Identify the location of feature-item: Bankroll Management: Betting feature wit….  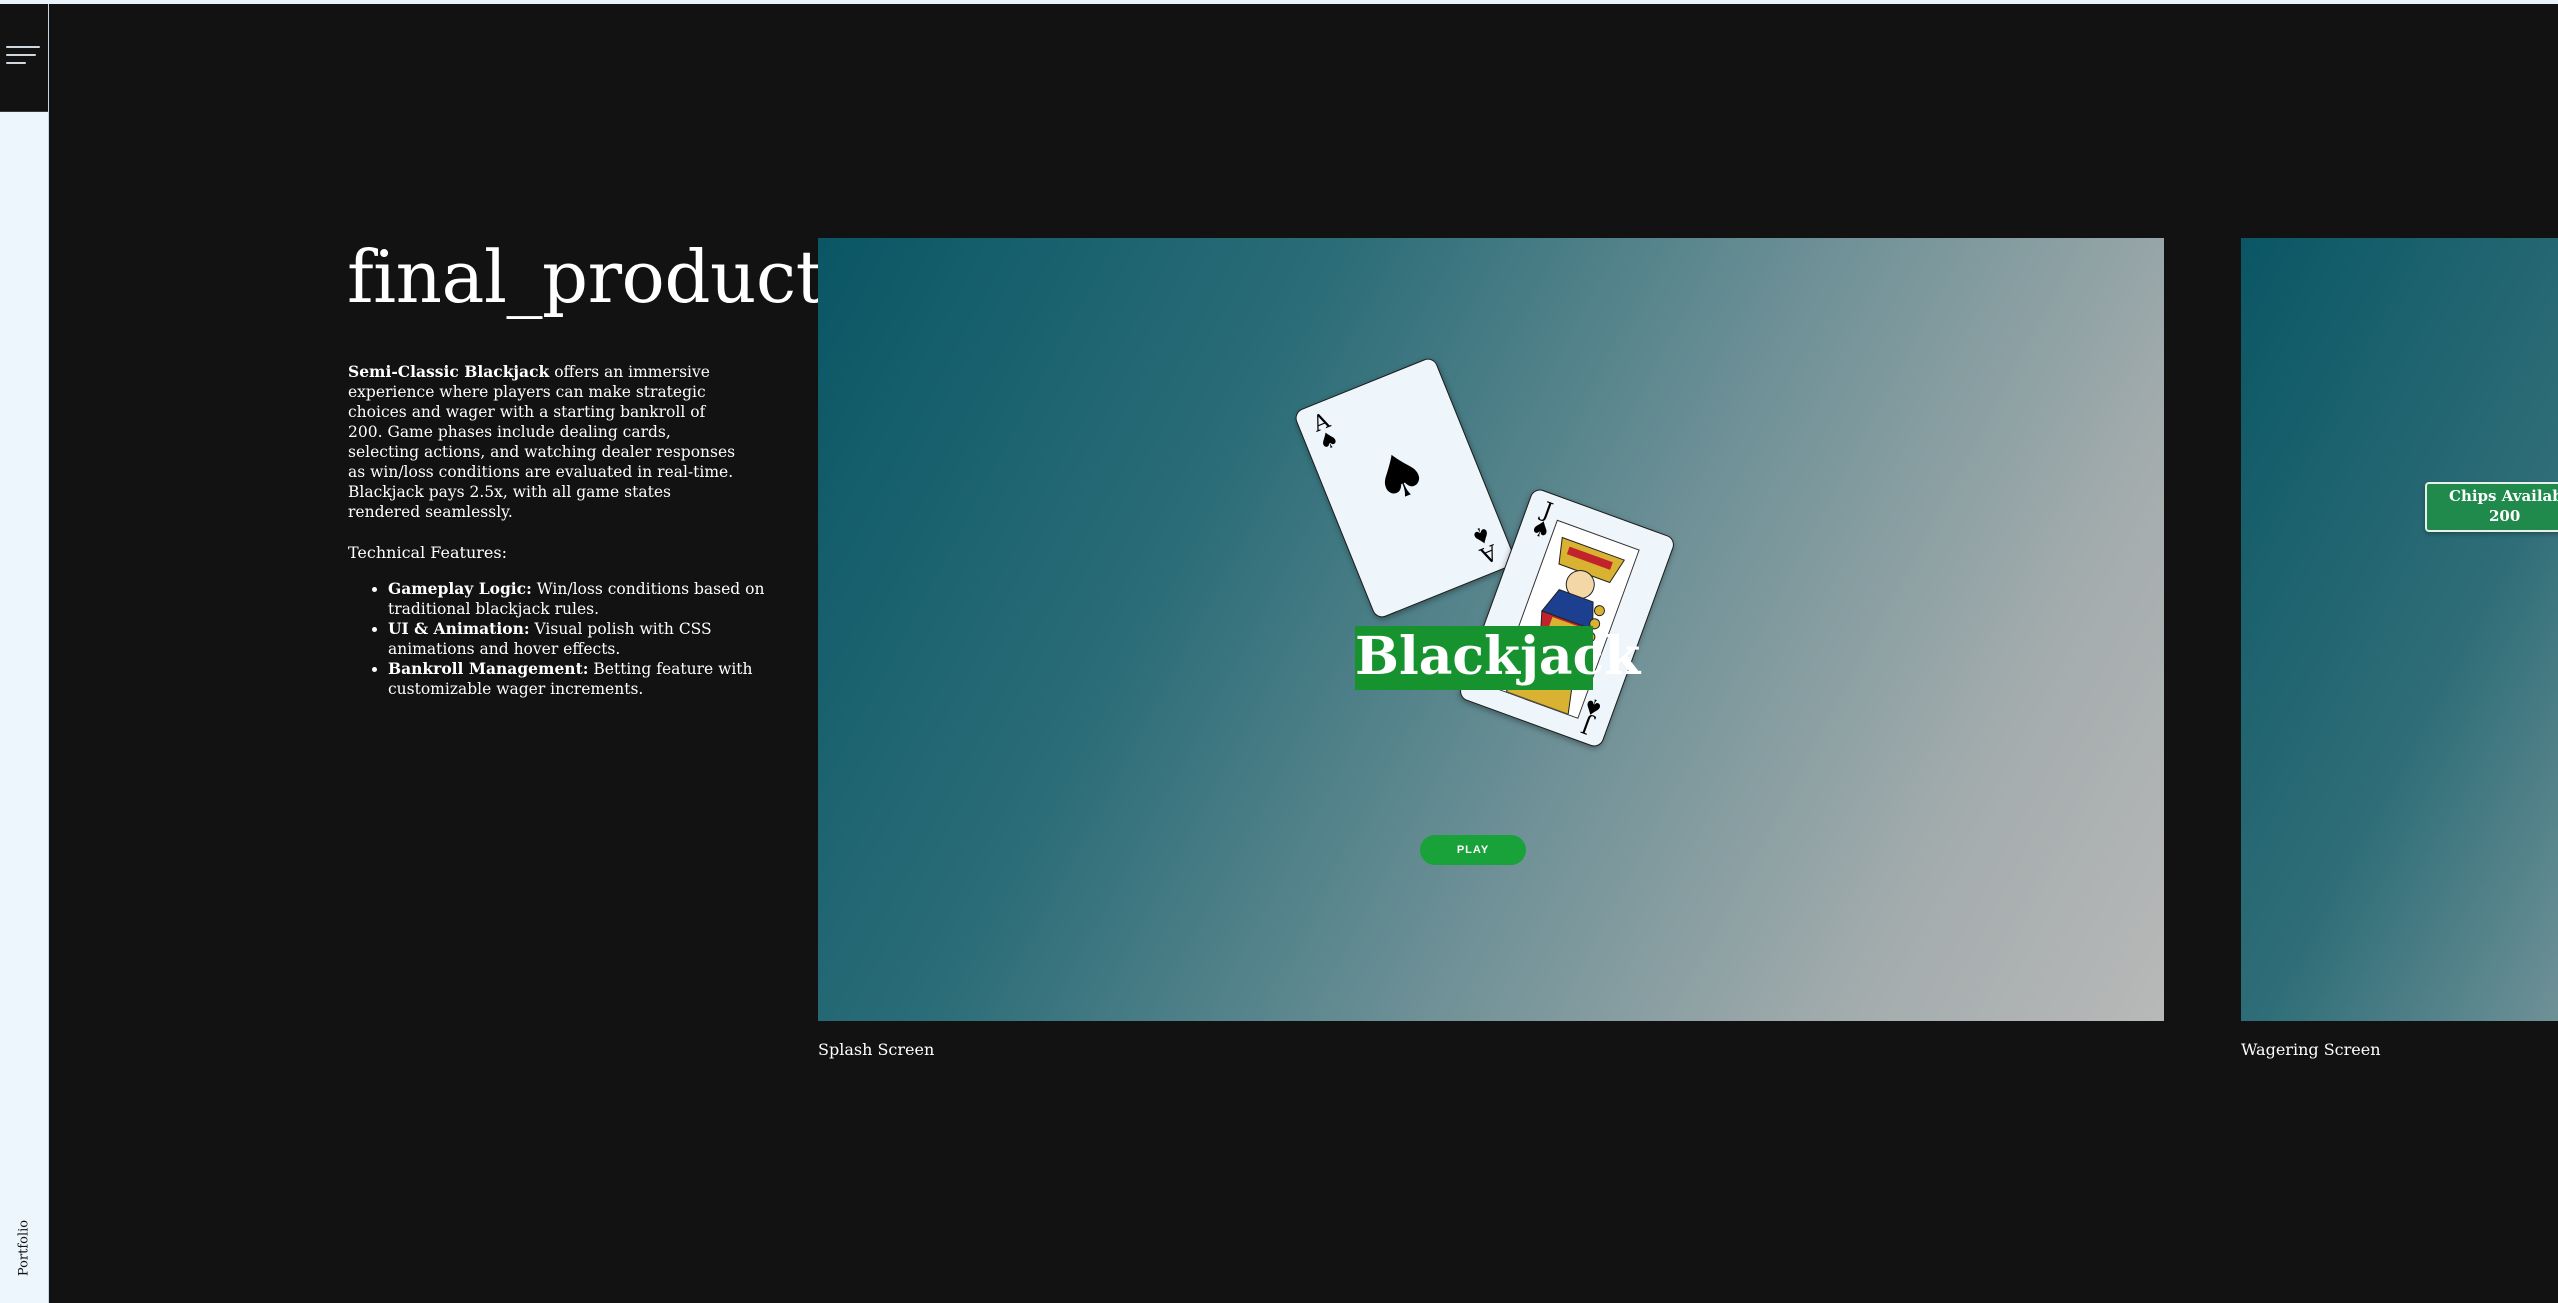
(583, 679).